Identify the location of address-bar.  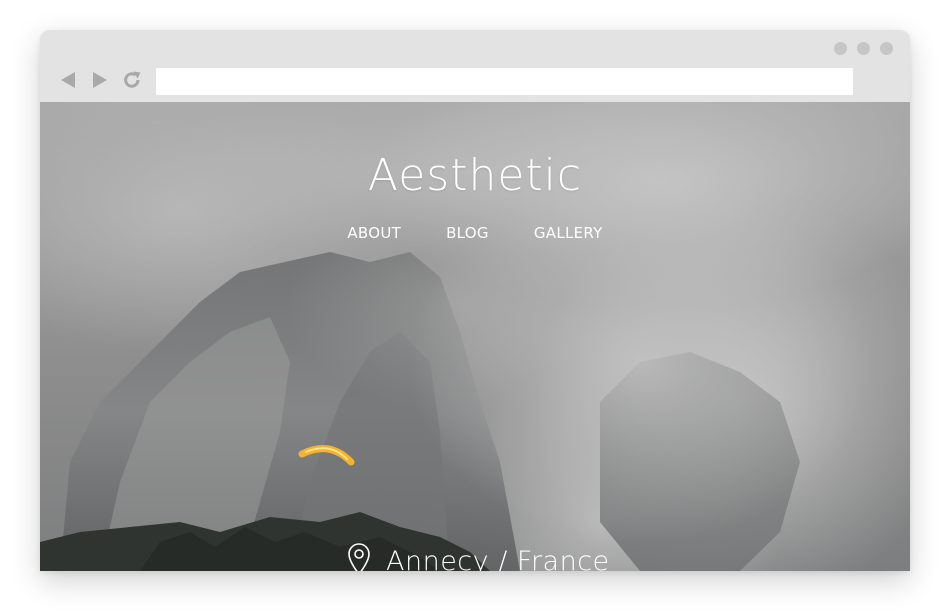
(504, 81).